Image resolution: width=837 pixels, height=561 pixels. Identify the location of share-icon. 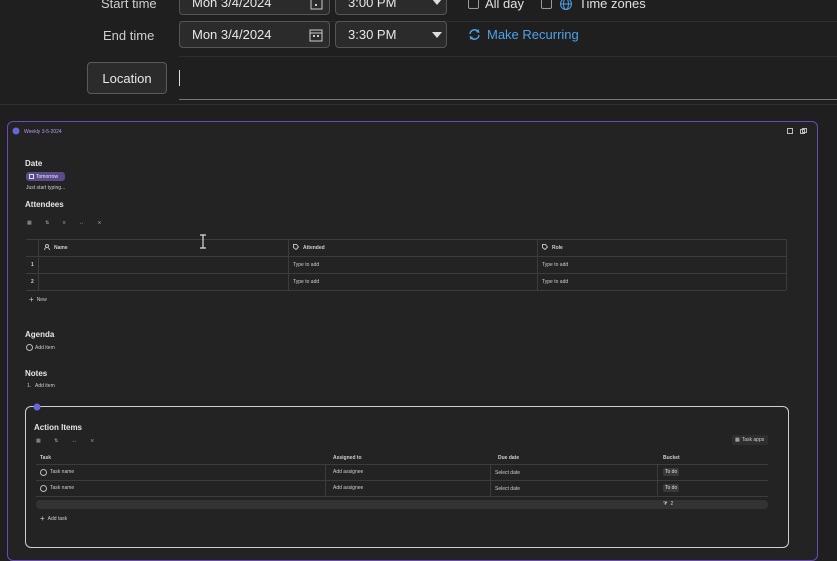
(790, 131).